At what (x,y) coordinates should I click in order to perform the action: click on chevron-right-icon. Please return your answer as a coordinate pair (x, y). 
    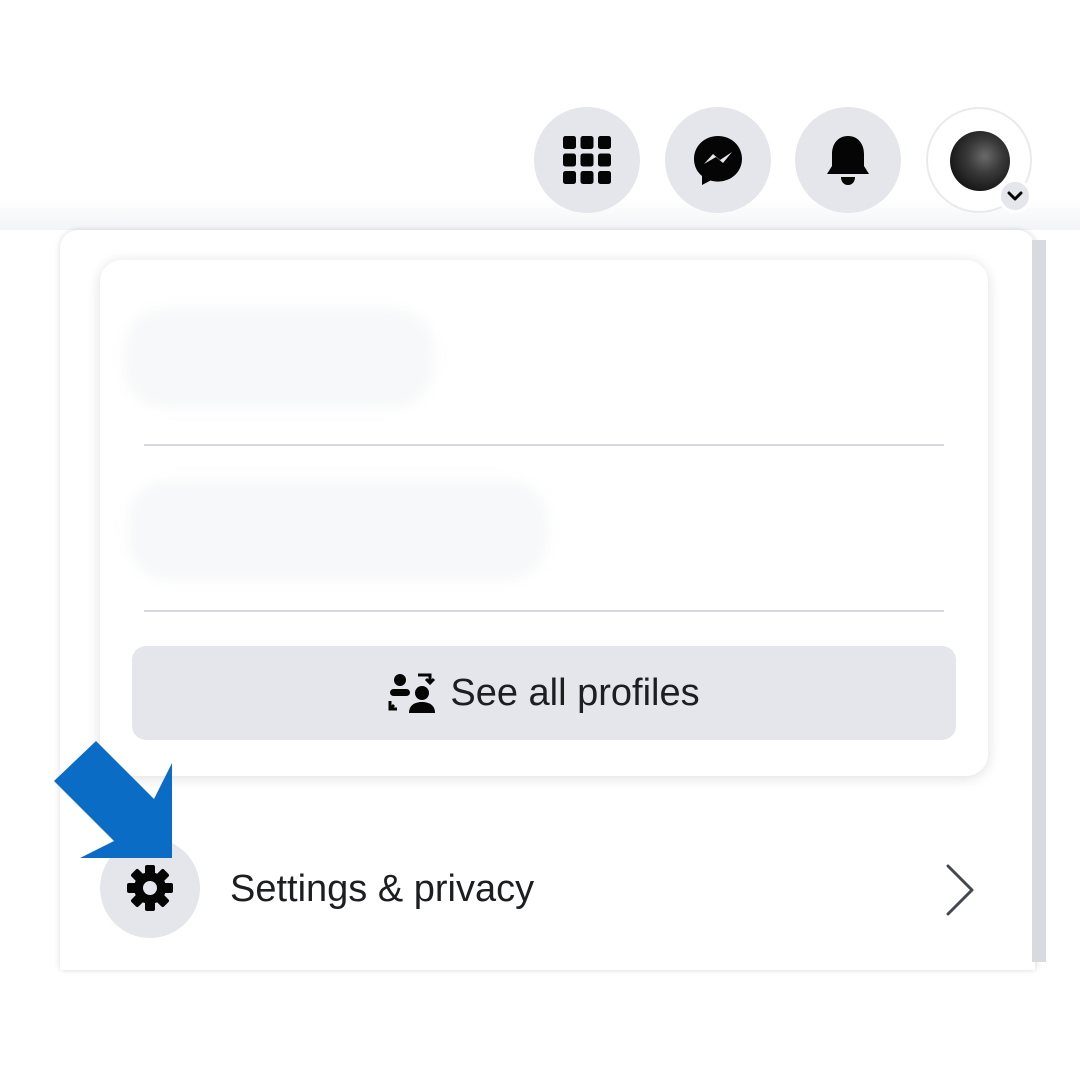
    Looking at the image, I should click on (960, 890).